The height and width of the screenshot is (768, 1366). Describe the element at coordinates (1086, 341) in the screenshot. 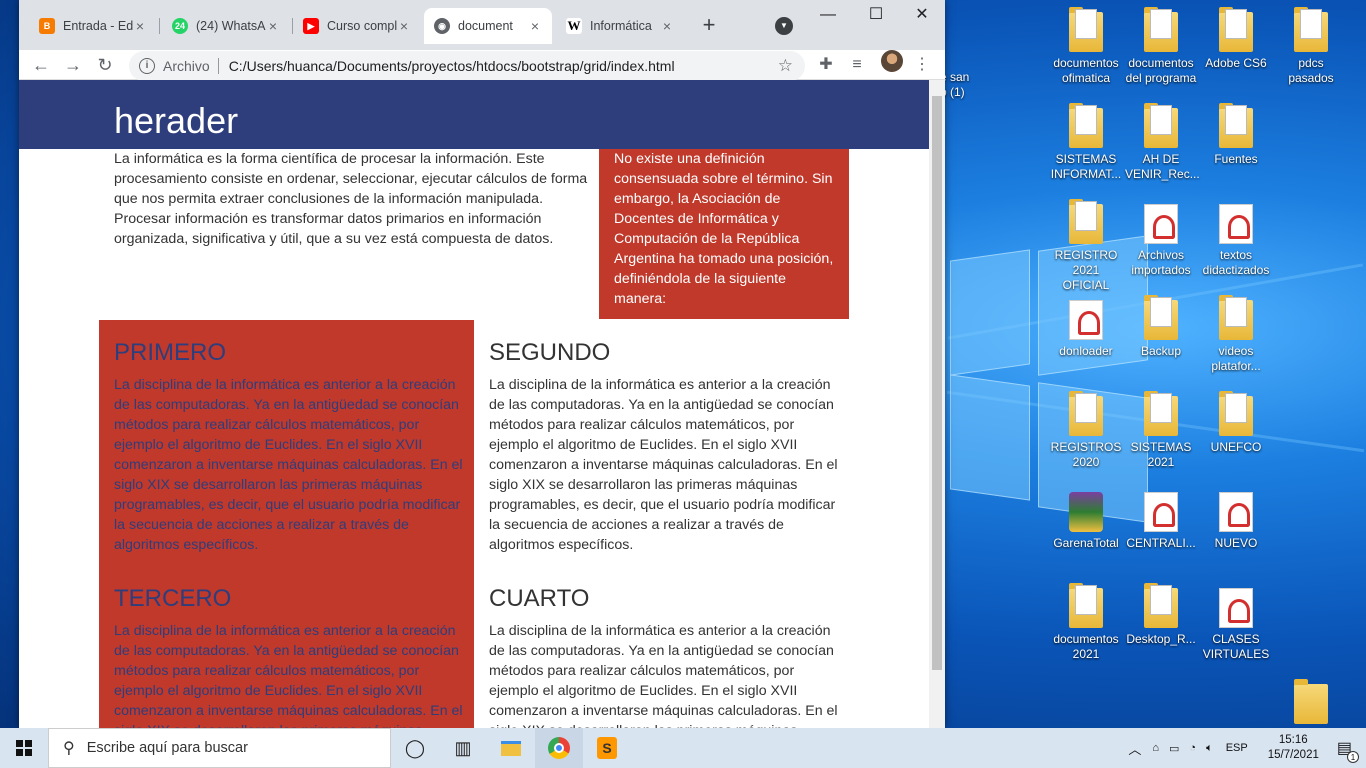

I see `desktop-icon: donloader` at that location.